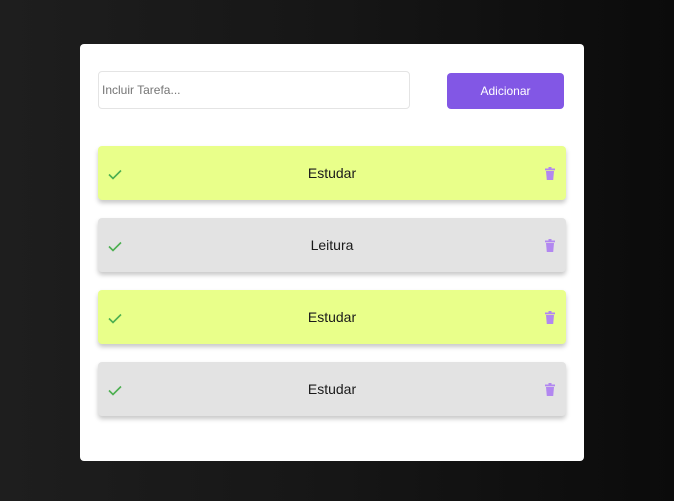 The width and height of the screenshot is (674, 501). I want to click on task-title: Leitura, so click(332, 245).